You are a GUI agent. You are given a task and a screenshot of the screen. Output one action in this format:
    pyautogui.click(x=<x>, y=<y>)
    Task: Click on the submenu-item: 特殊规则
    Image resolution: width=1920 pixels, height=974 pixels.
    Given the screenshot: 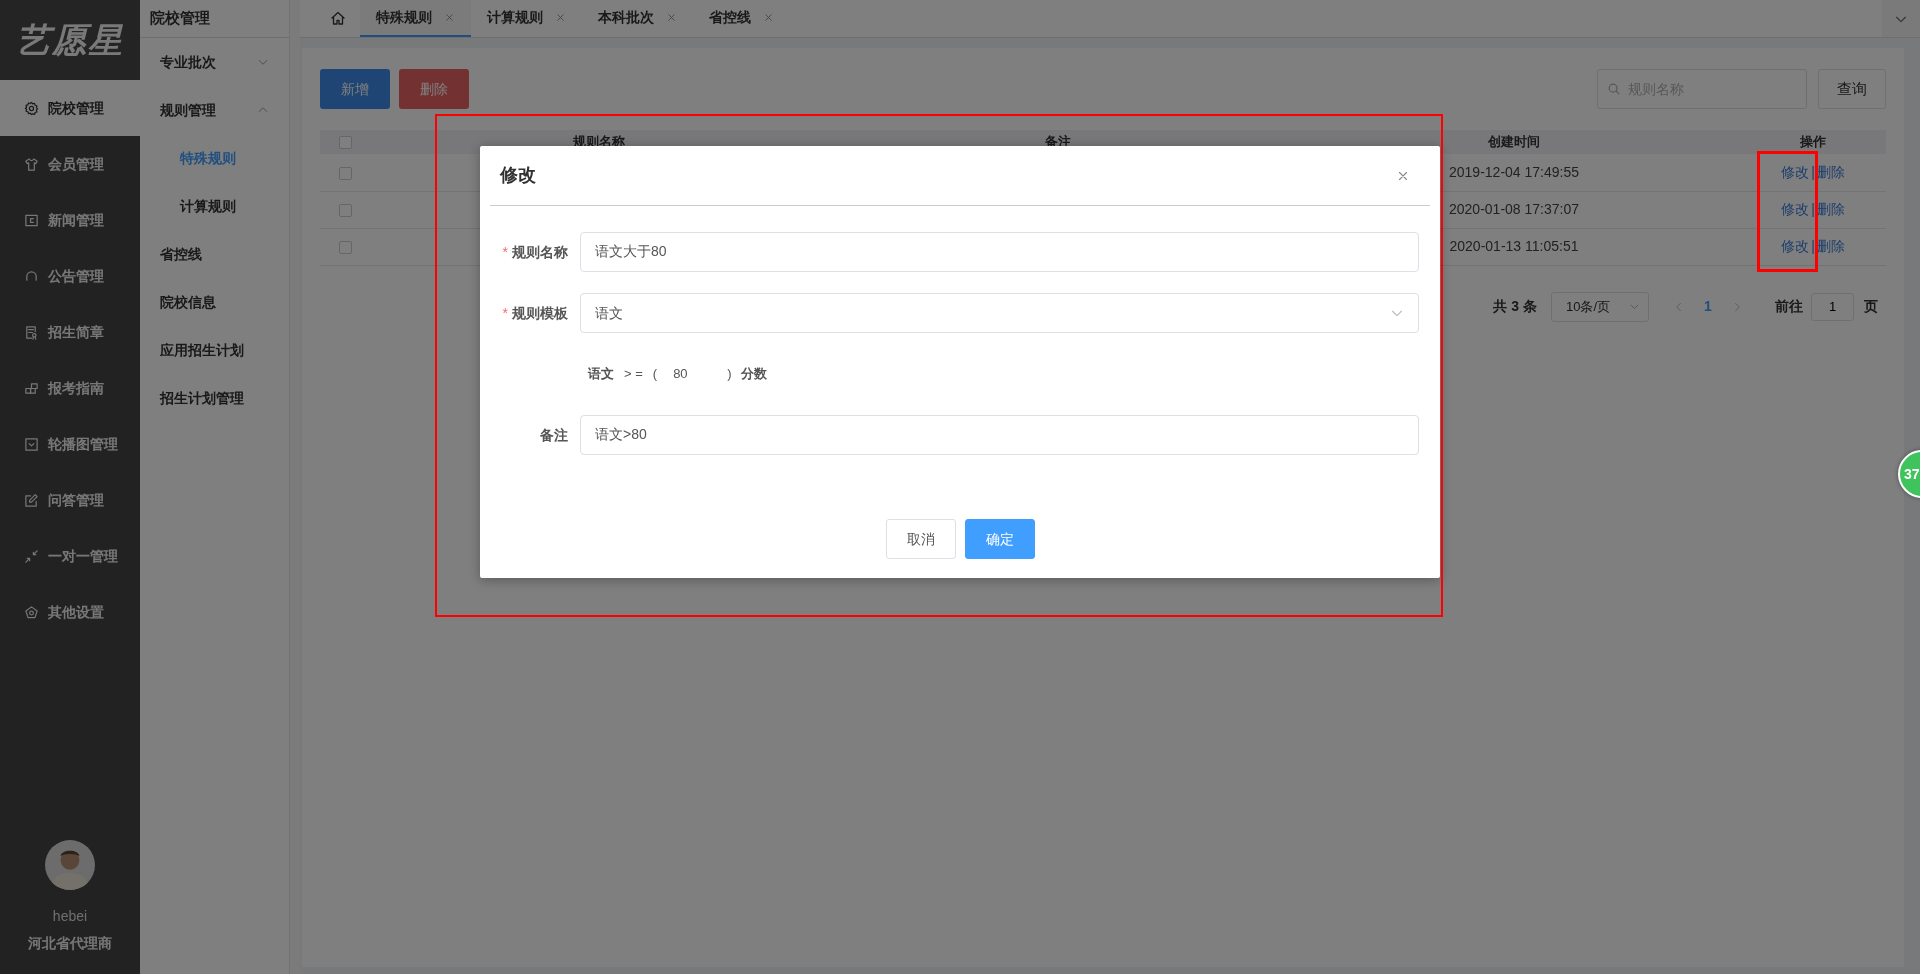 What is the action you would take?
    pyautogui.click(x=214, y=158)
    